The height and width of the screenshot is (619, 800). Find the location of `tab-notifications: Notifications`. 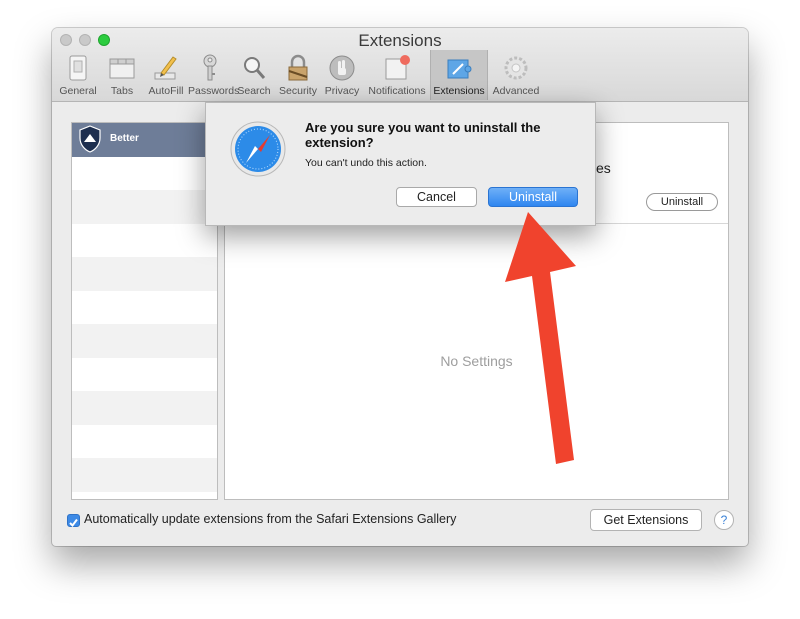

tab-notifications: Notifications is located at coordinates (397, 75).